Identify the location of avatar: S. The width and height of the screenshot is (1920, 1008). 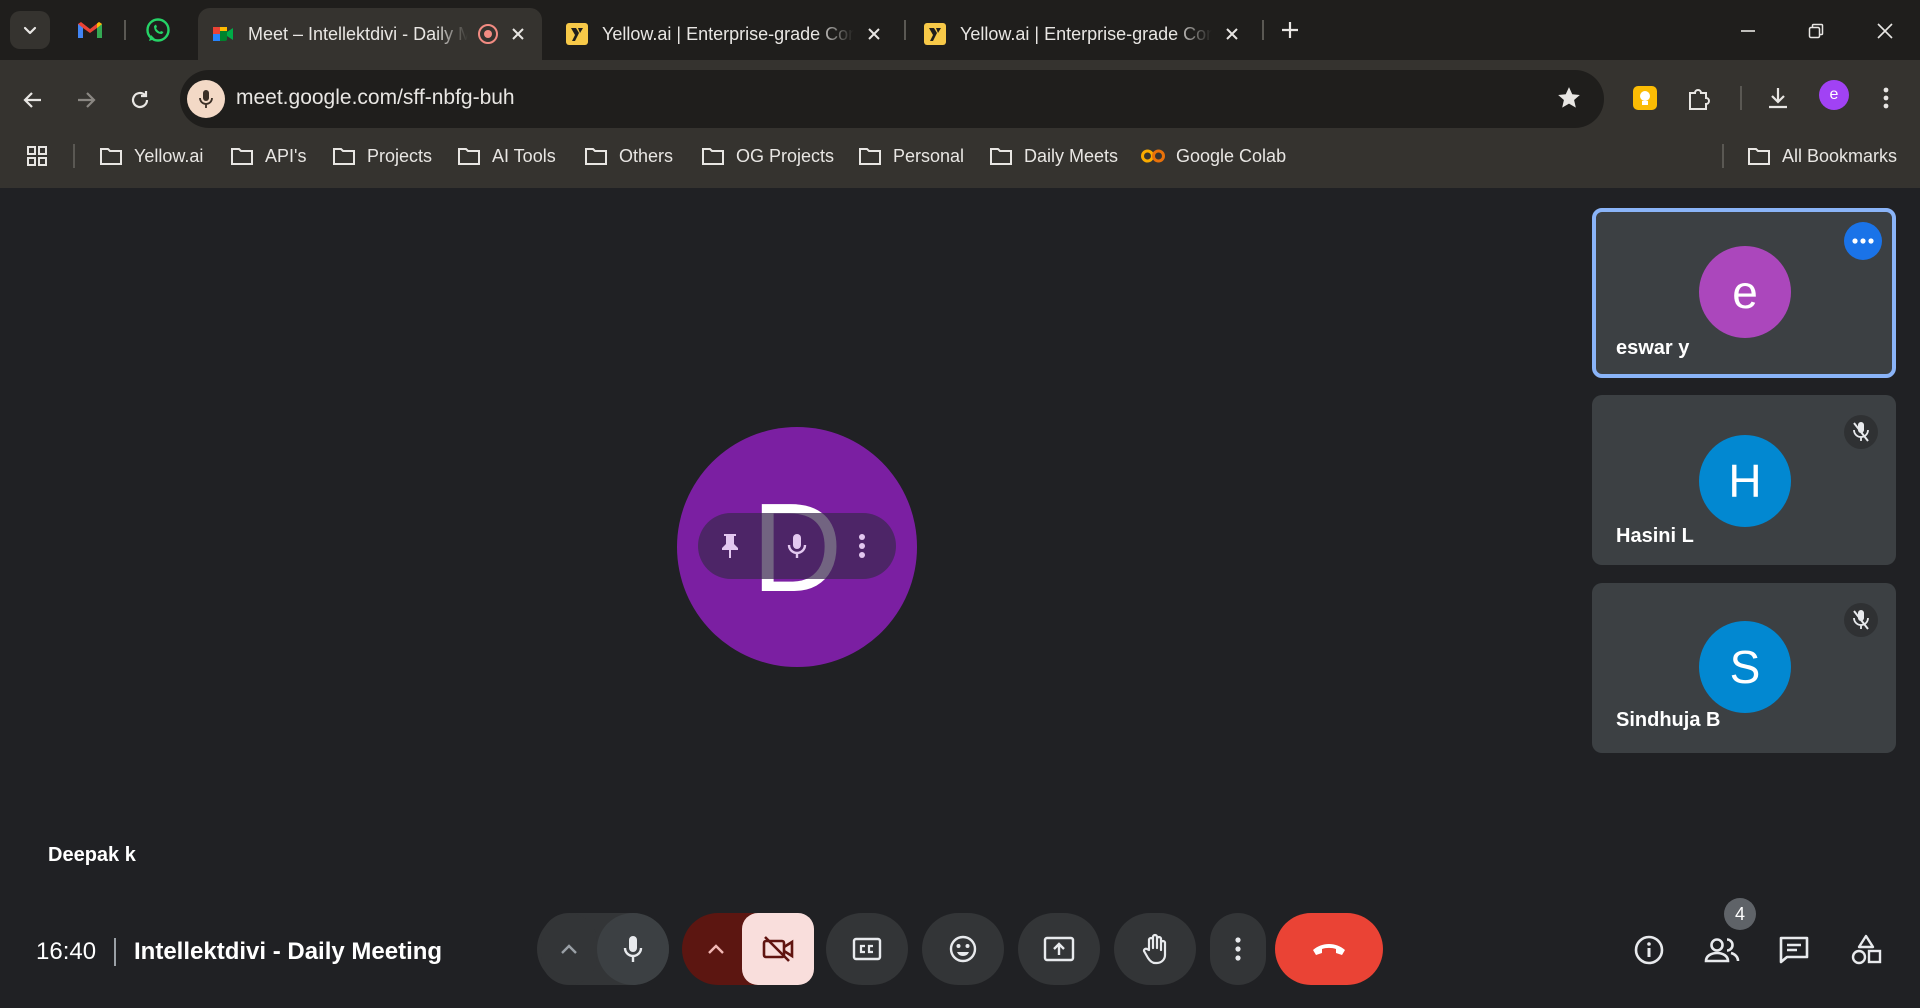
(1745, 667).